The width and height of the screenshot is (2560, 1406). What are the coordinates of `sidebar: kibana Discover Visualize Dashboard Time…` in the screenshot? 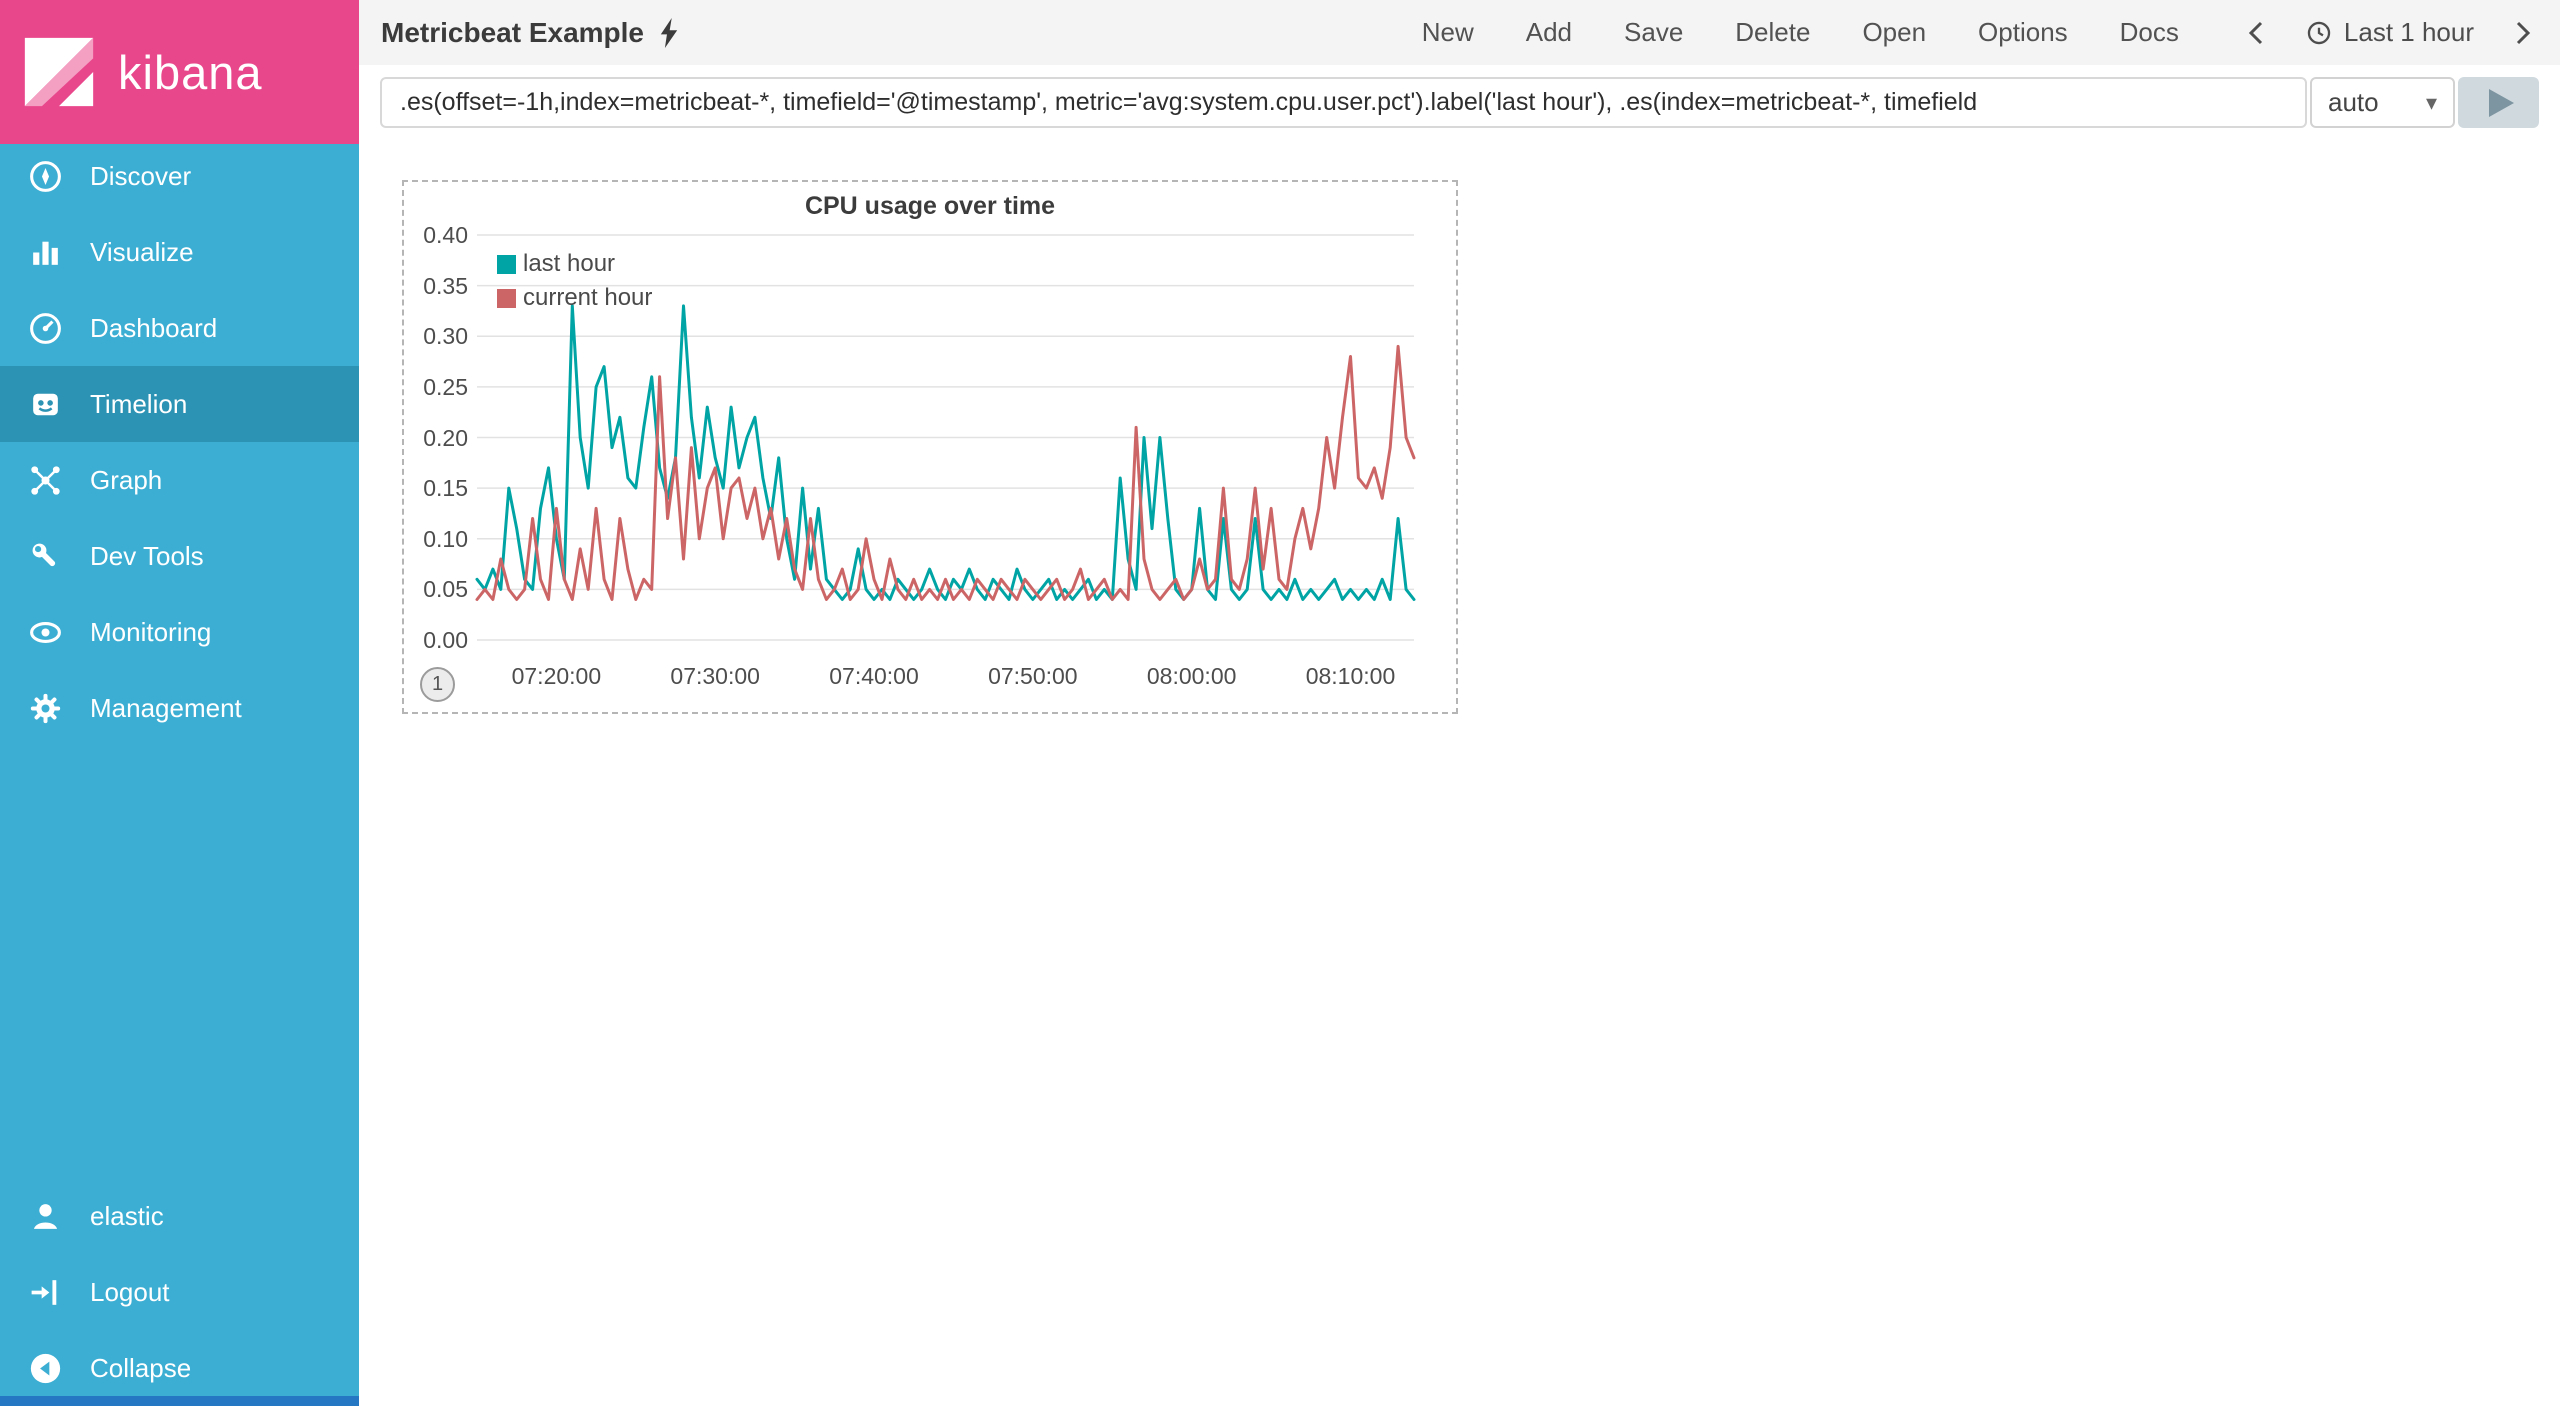 It's located at (179, 703).